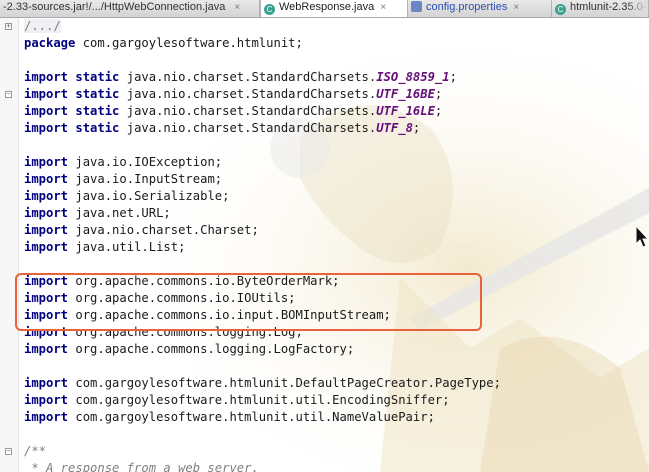 The height and width of the screenshot is (472, 649). I want to click on folded-header-comment: /.../, so click(42, 26).